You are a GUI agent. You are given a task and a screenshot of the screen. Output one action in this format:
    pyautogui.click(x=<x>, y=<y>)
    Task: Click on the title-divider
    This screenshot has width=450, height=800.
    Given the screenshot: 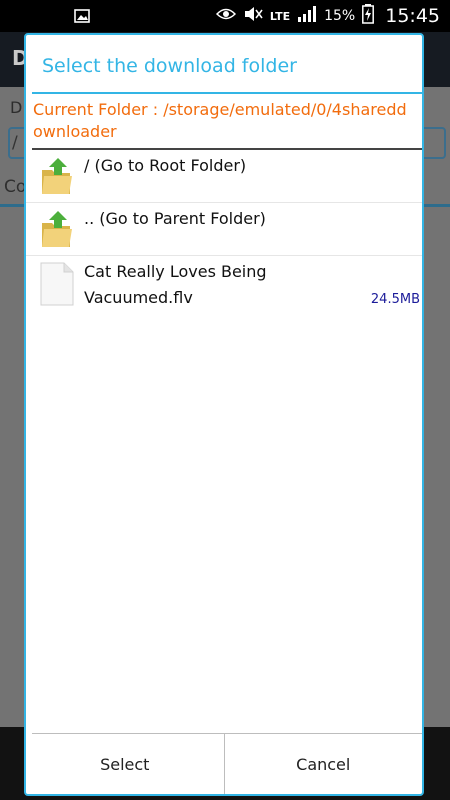 What is the action you would take?
    pyautogui.click(x=227, y=93)
    